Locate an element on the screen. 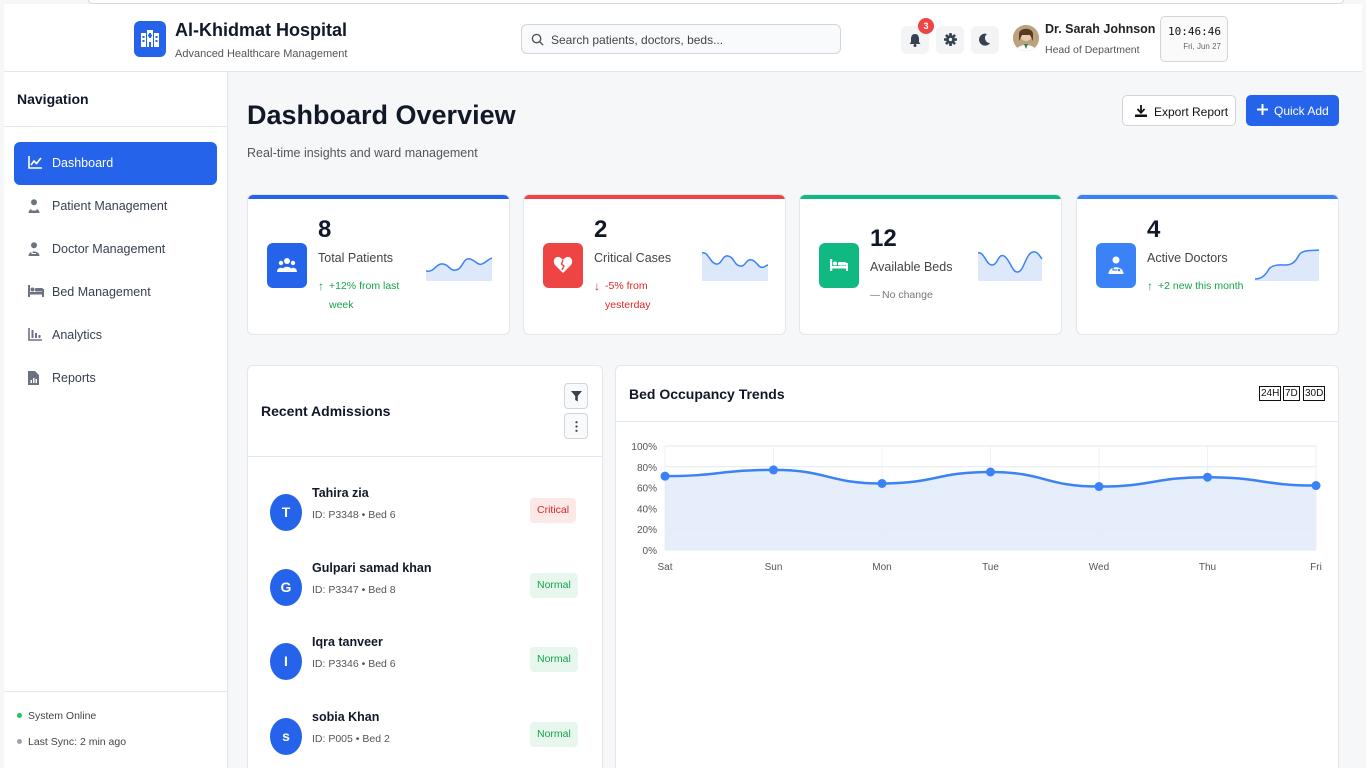 Image resolution: width=1366 pixels, height=768 pixels. export-report-button: Export Report is located at coordinates (1179, 110).